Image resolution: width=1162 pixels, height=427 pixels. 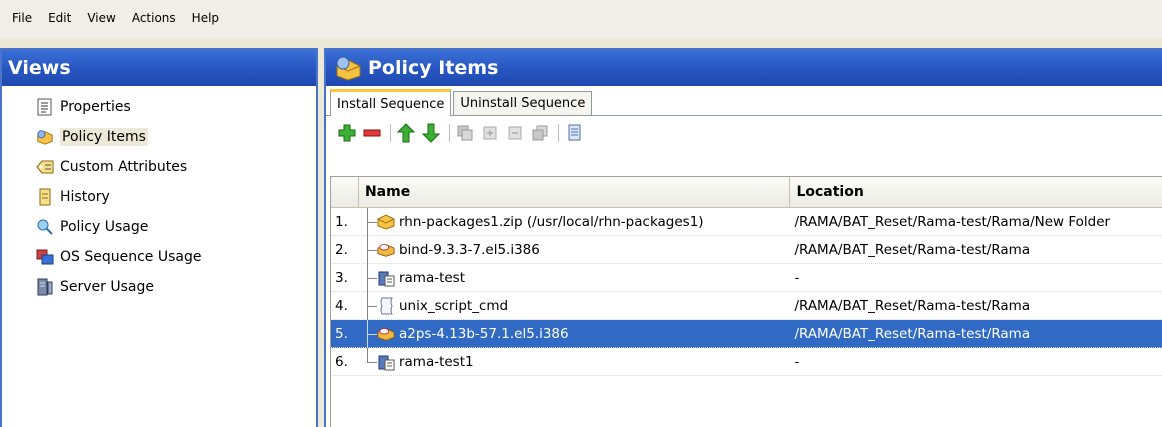 I want to click on view-item-custom-attributes: Custom Attributes, so click(x=159, y=167).